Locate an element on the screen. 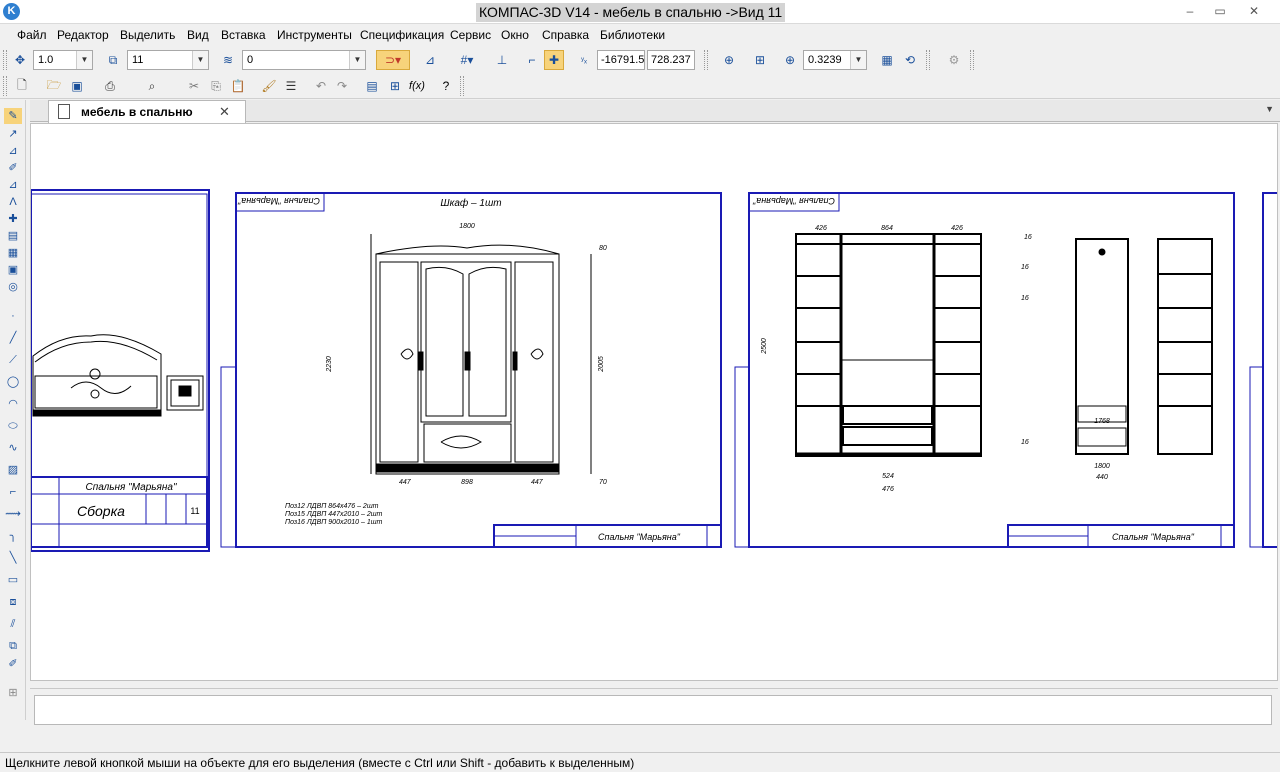 This screenshot has width=1280, height=772. fx-icon: f(x) is located at coordinates (417, 86).